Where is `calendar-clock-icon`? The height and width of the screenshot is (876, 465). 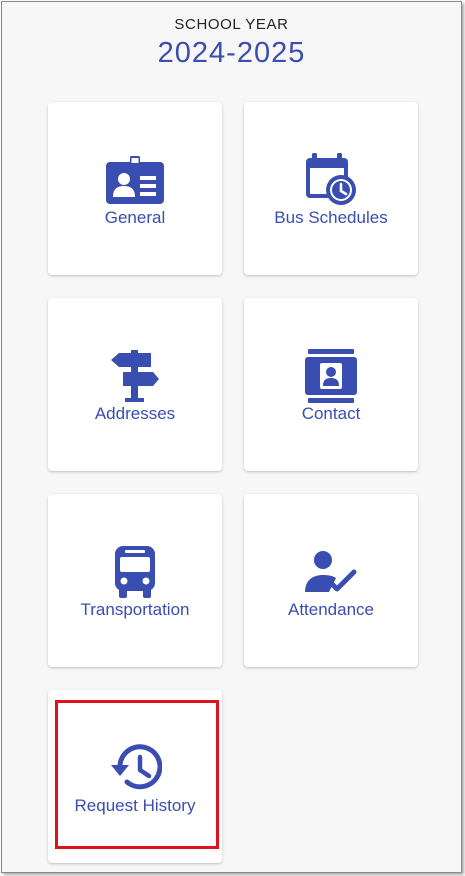
calendar-clock-icon is located at coordinates (331, 180).